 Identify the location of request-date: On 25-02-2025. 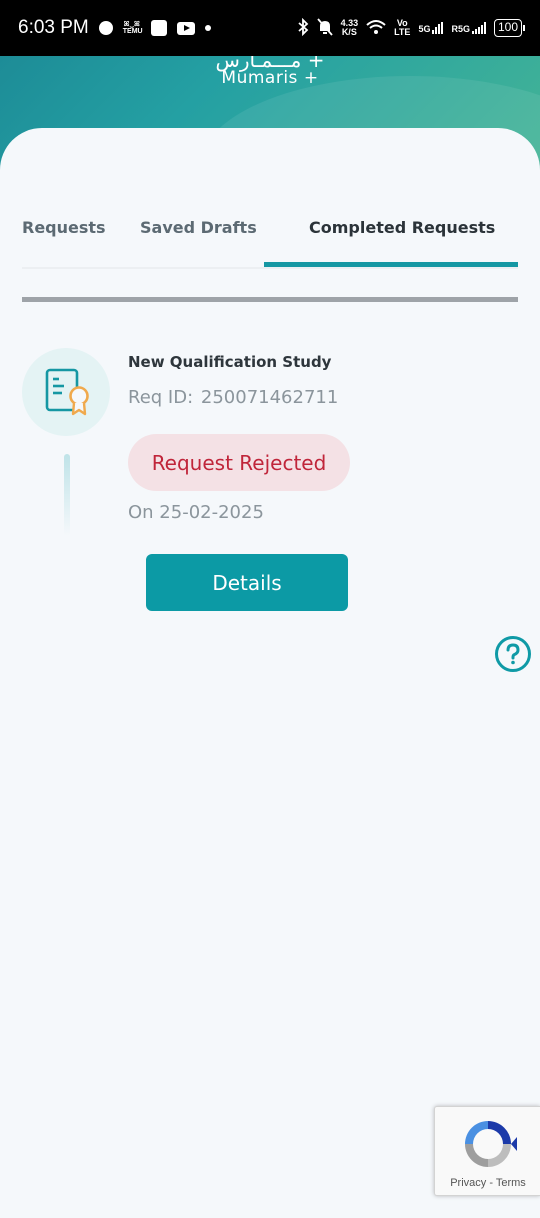
(196, 512).